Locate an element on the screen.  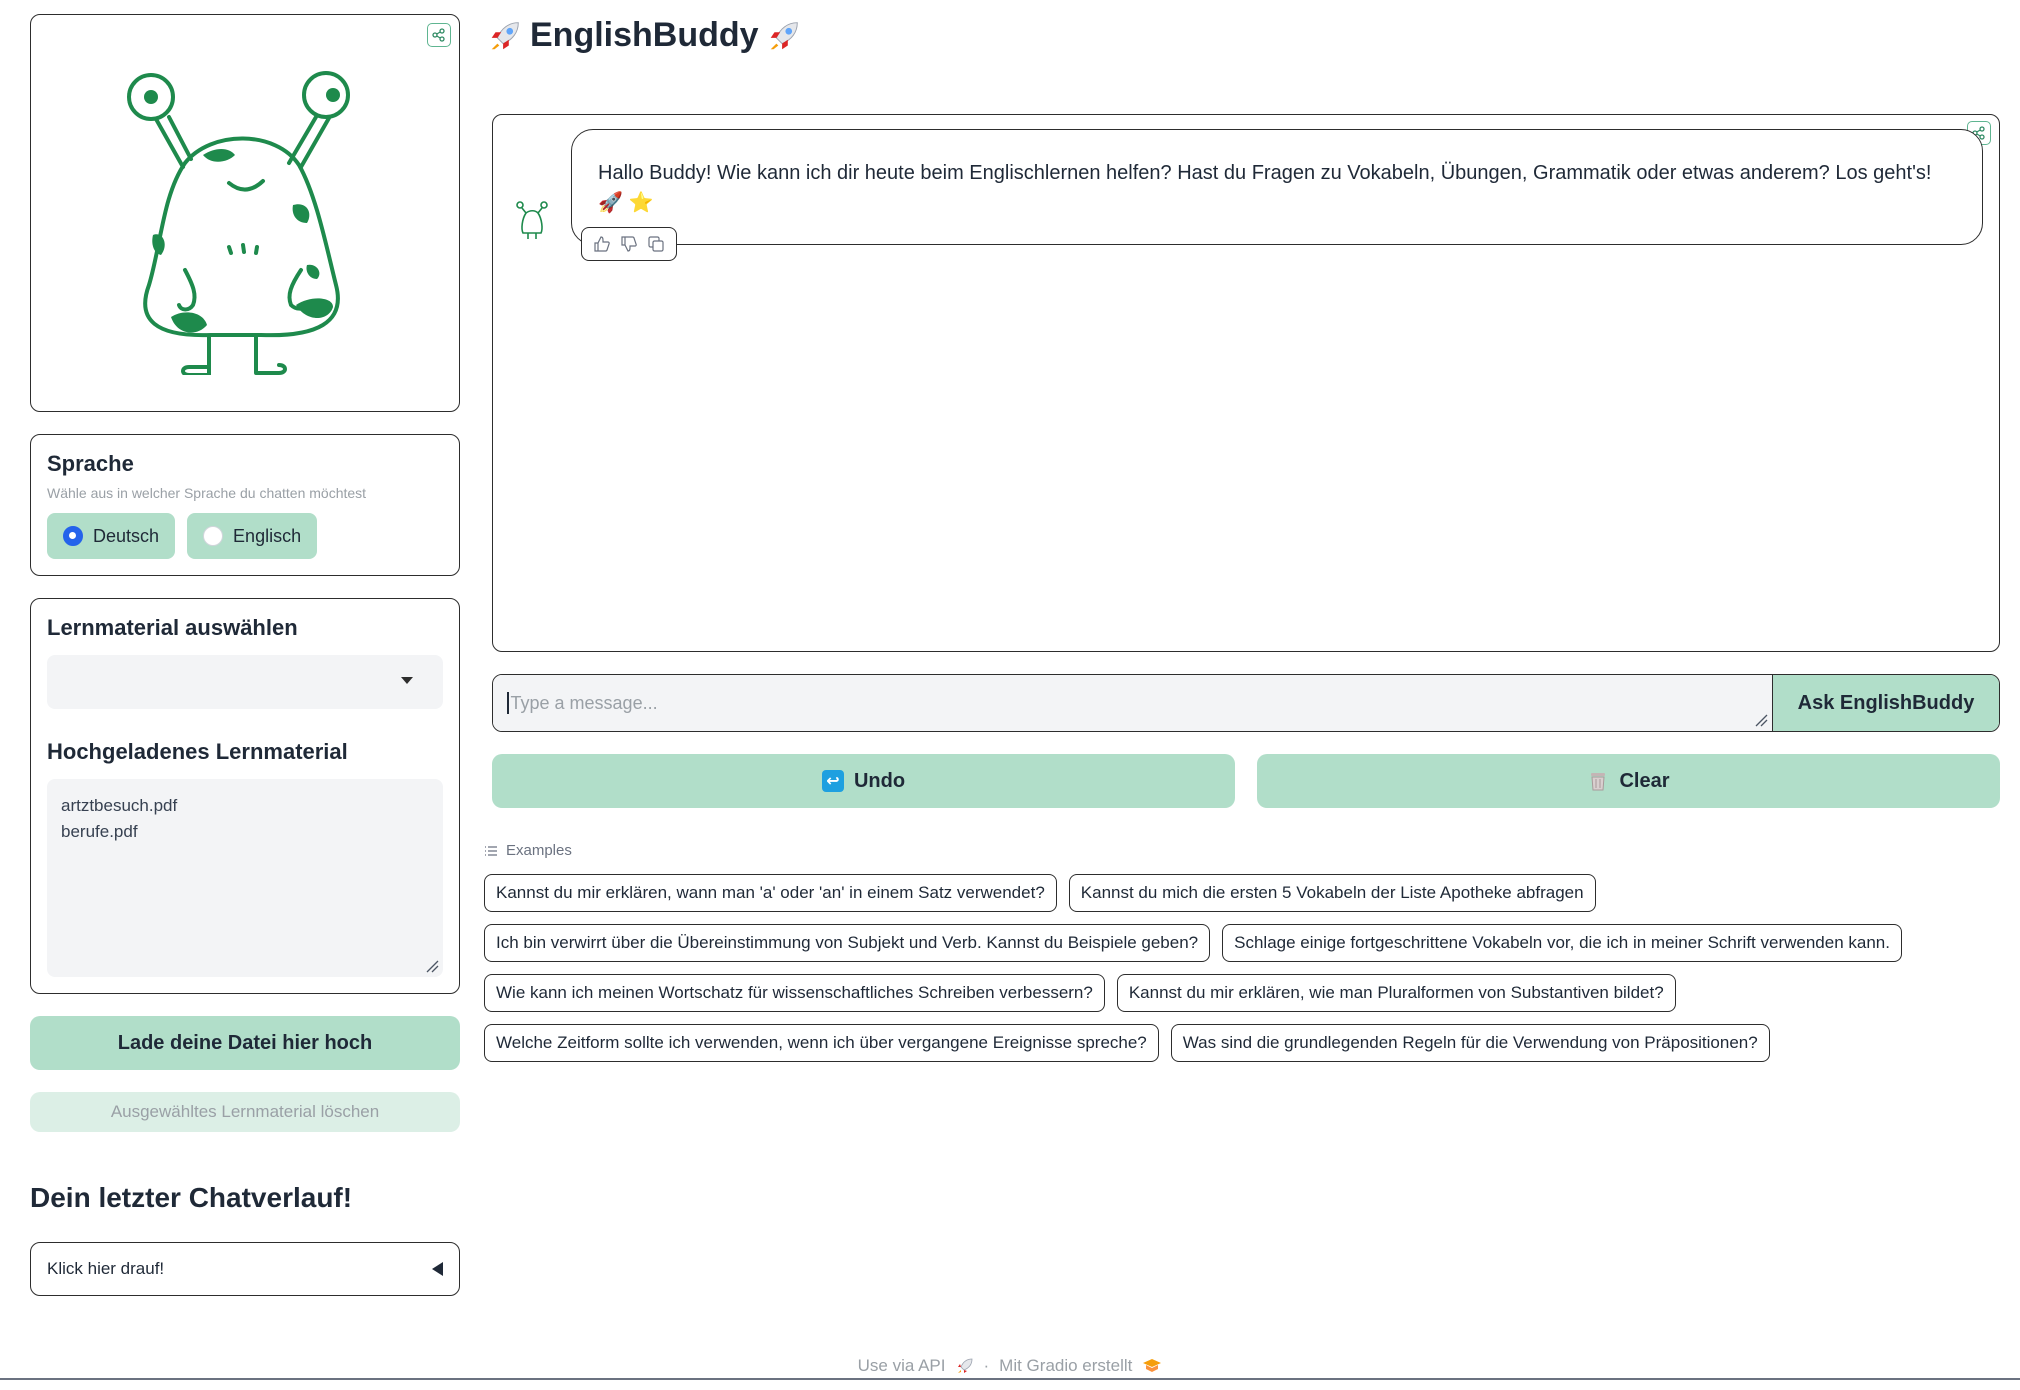
uploaded-material-textarea: artztbesuch.pdf berufe.pdf is located at coordinates (245, 878).